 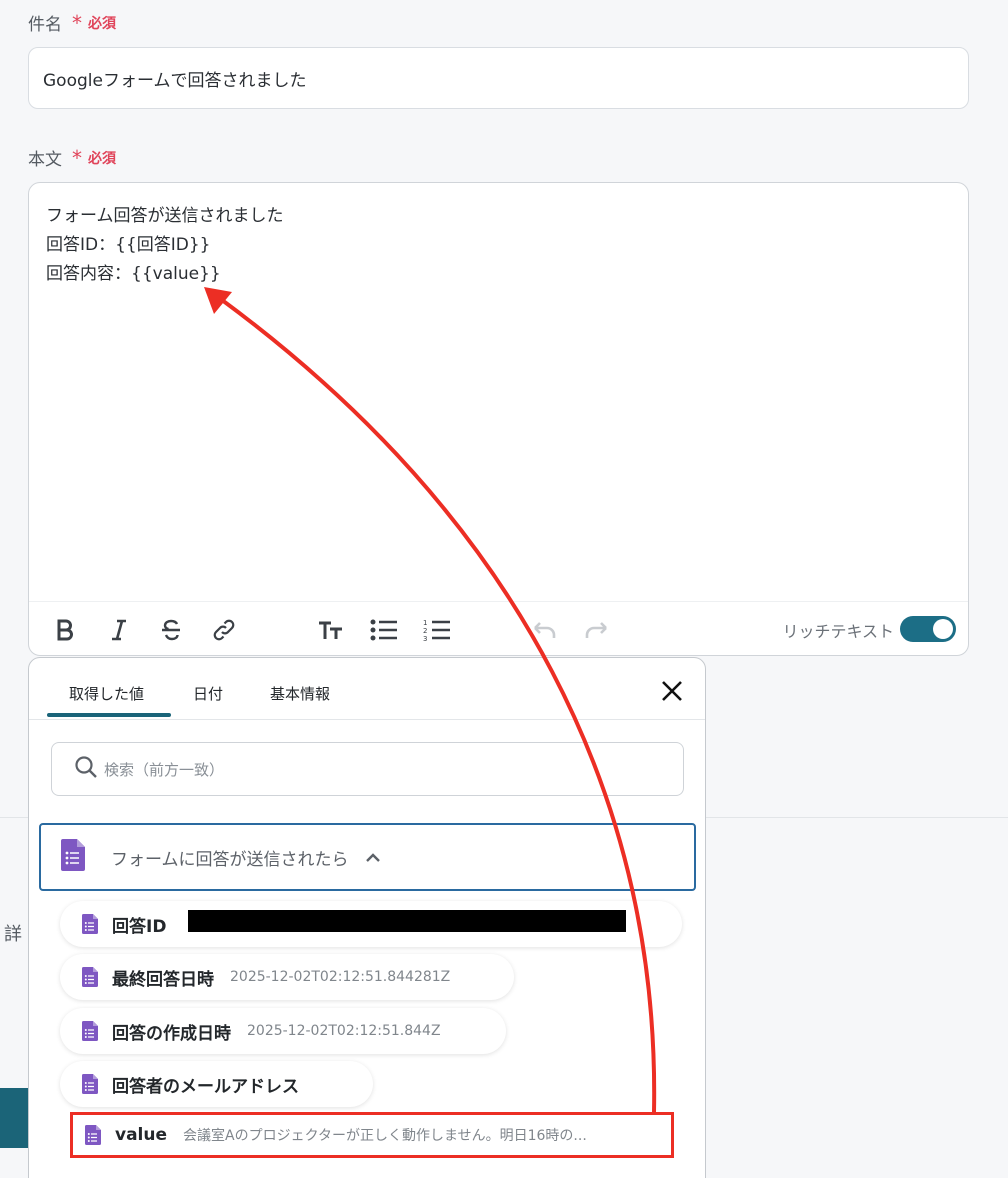 What do you see at coordinates (141, 1135) in the screenshot?
I see `item-name: value` at bounding box center [141, 1135].